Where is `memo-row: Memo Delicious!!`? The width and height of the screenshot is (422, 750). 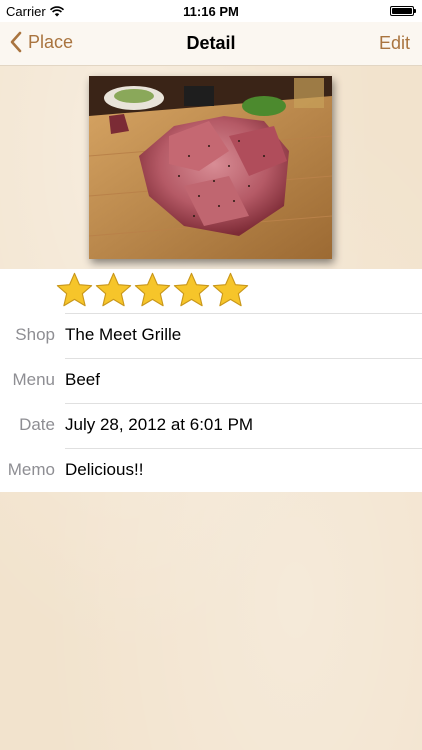
memo-row: Memo Delicious!! is located at coordinates (211, 470).